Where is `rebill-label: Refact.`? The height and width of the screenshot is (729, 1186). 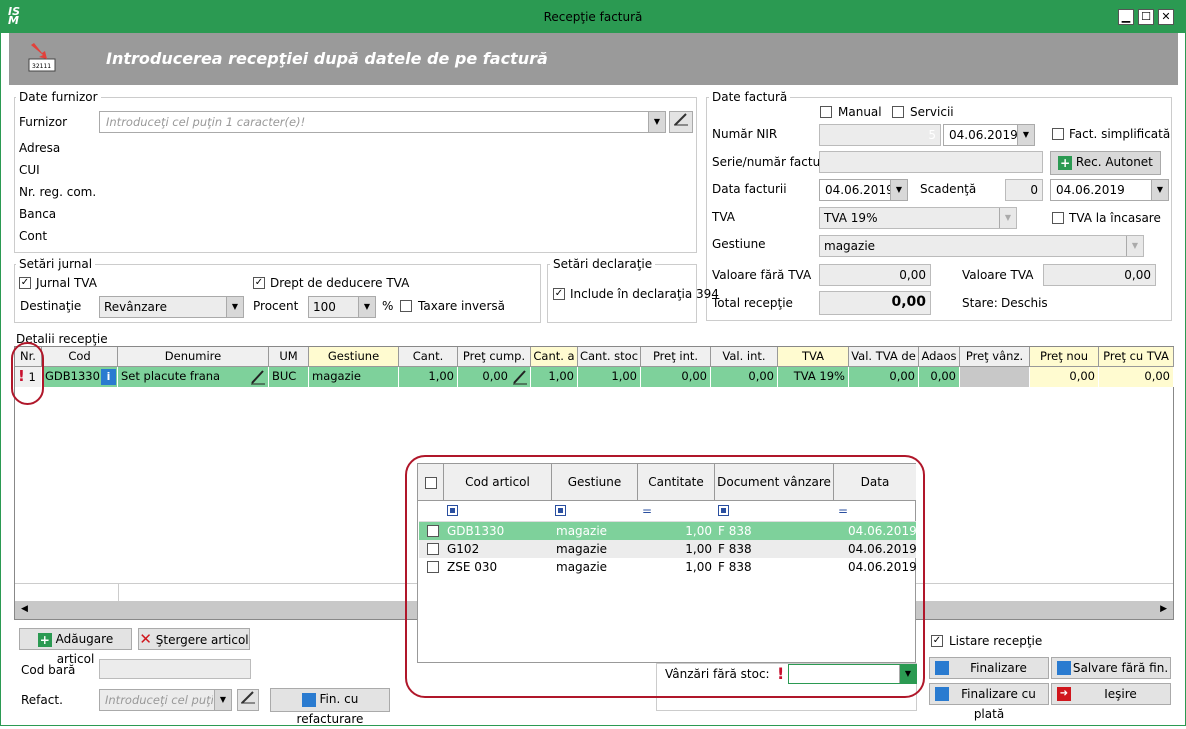
rebill-label: Refact. is located at coordinates (42, 700).